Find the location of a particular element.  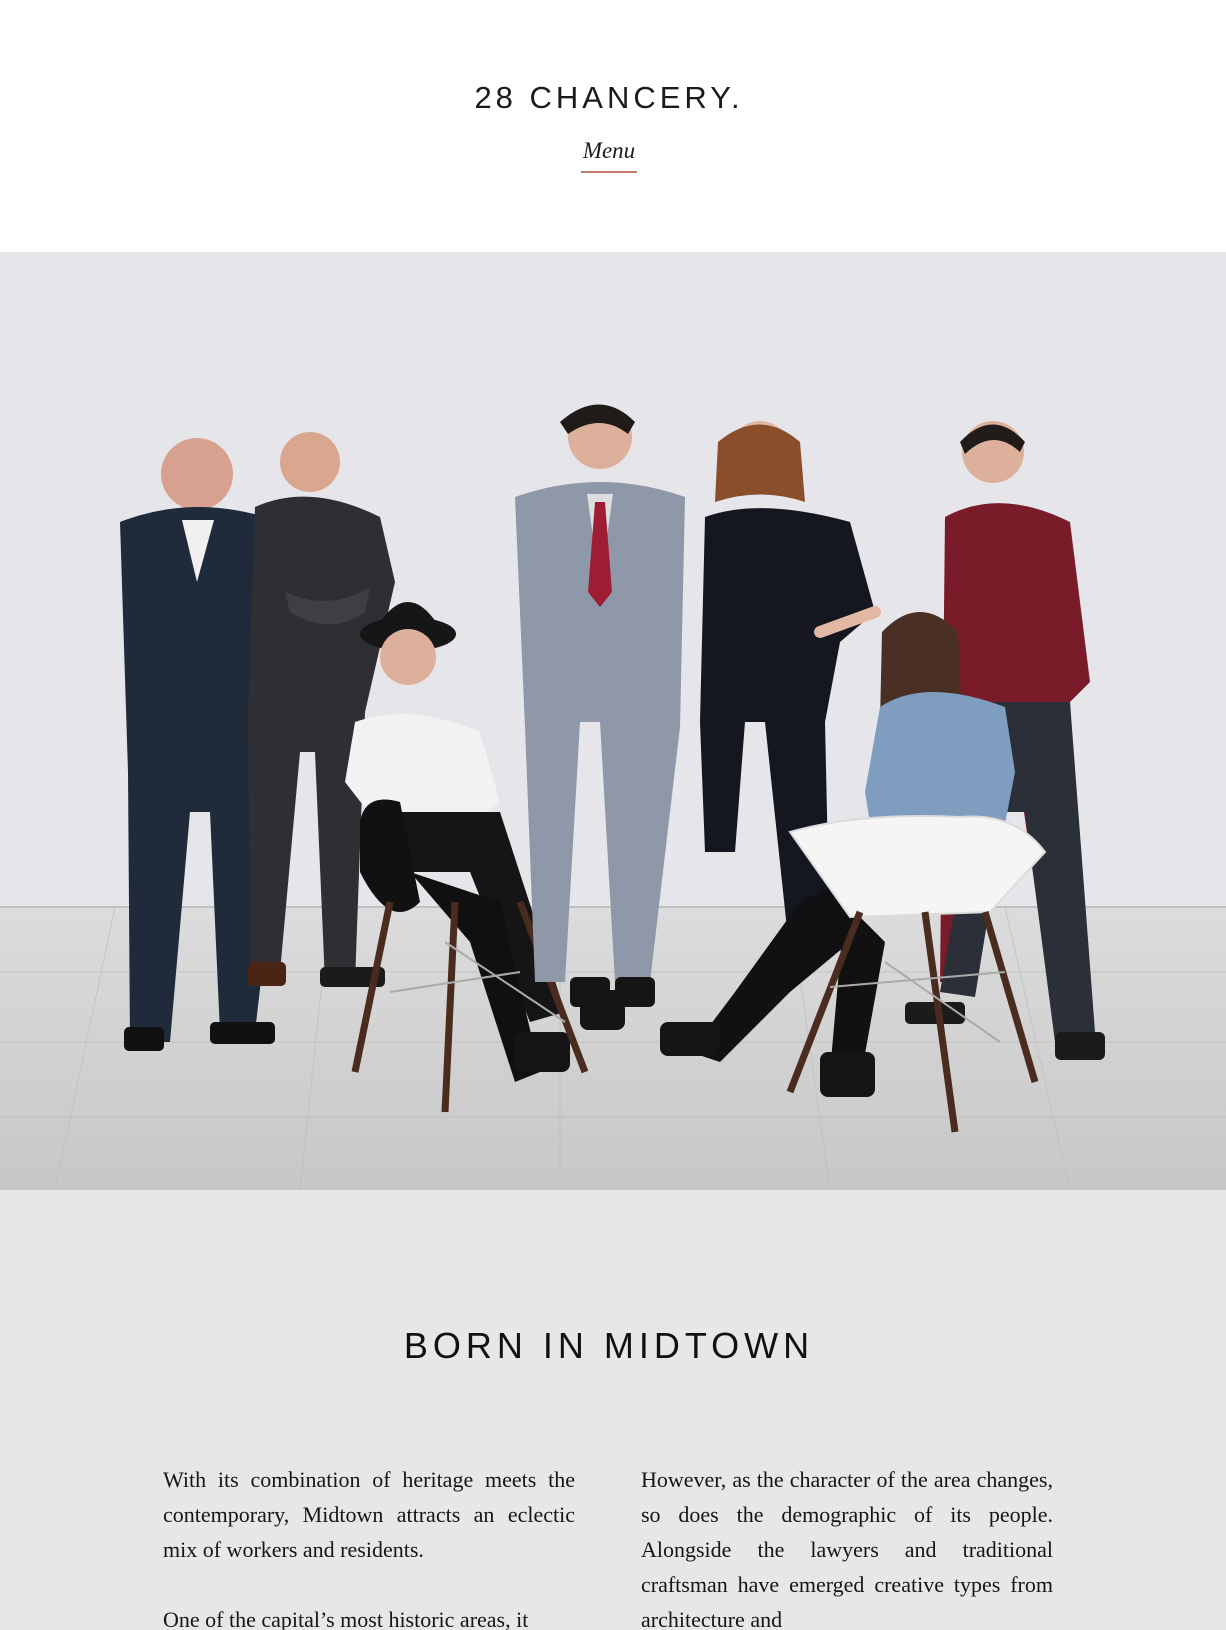

section-title: BORN IN MIDTOWN is located at coordinates (609, 1345).